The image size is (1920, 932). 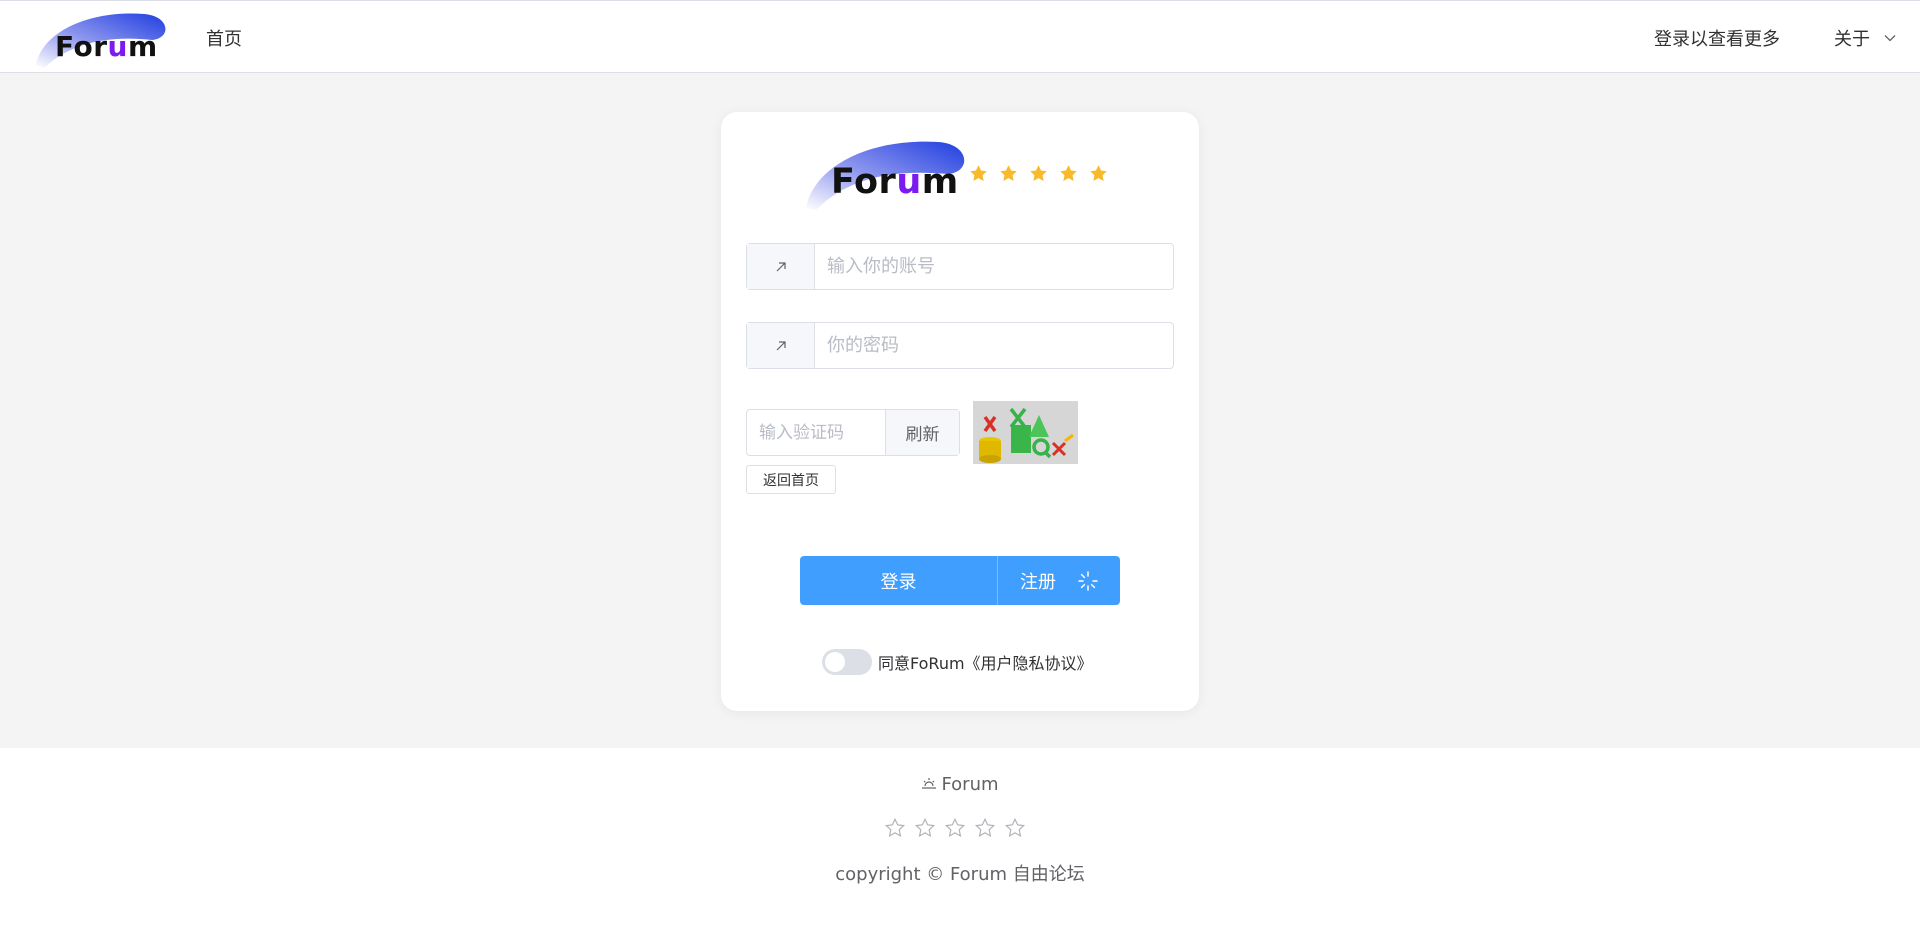 I want to click on forum-logo: Forum, so click(x=101, y=40).